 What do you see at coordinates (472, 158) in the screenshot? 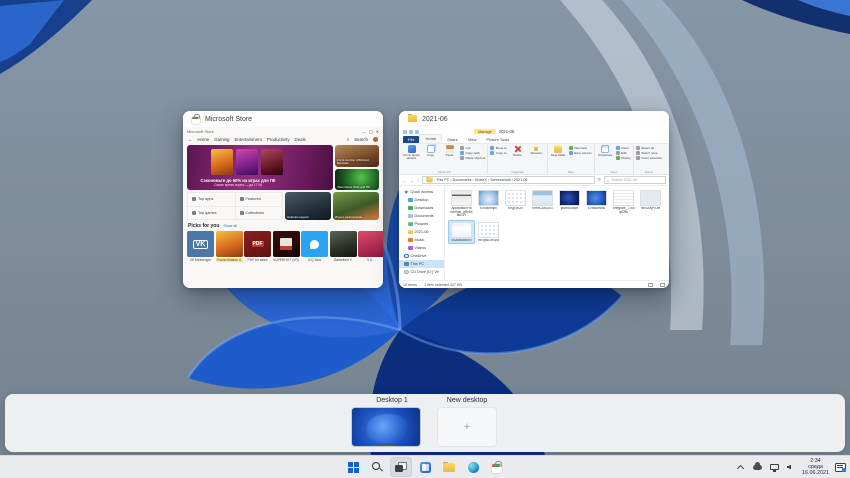
I see `paste-shortcut-button: Paste shortcut` at bounding box center [472, 158].